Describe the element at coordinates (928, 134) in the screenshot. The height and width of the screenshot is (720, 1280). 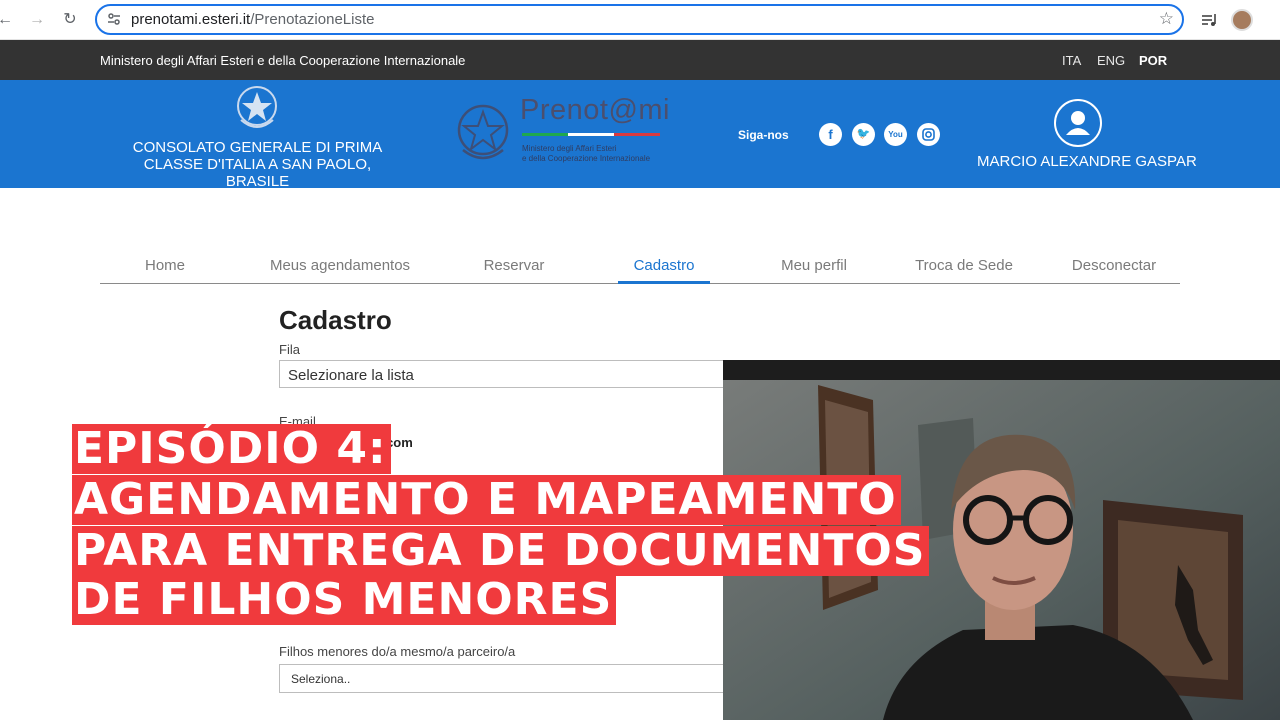
I see `instagram-icon` at that location.